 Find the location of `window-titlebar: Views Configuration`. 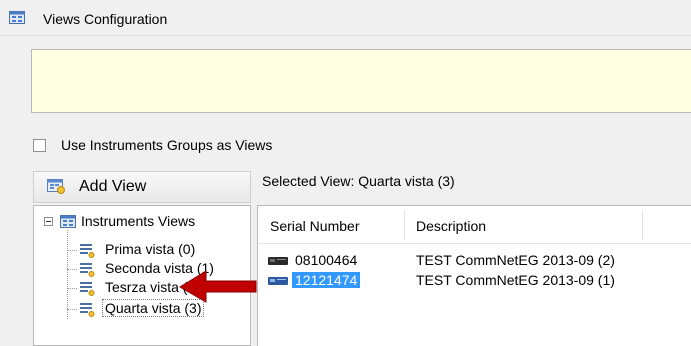

window-titlebar: Views Configuration is located at coordinates (345, 18).